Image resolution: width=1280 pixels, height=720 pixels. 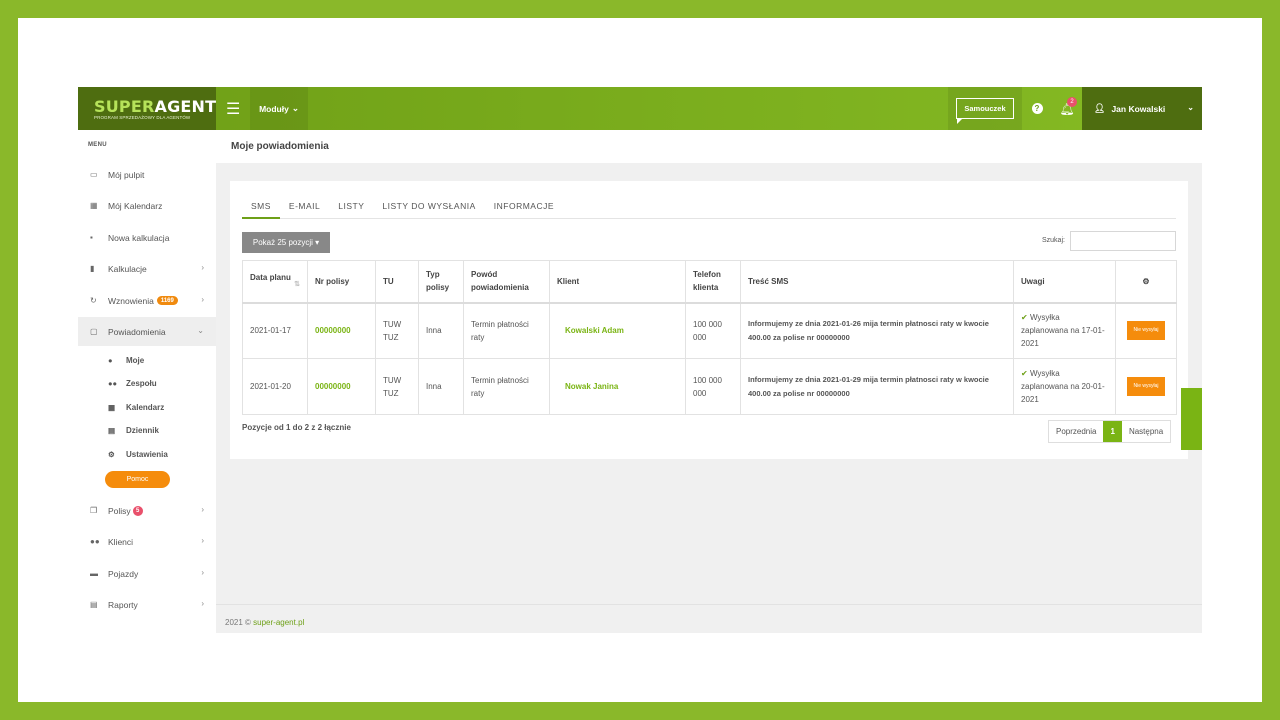 What do you see at coordinates (137, 479) in the screenshot?
I see `help-pill-button: Pomoc` at bounding box center [137, 479].